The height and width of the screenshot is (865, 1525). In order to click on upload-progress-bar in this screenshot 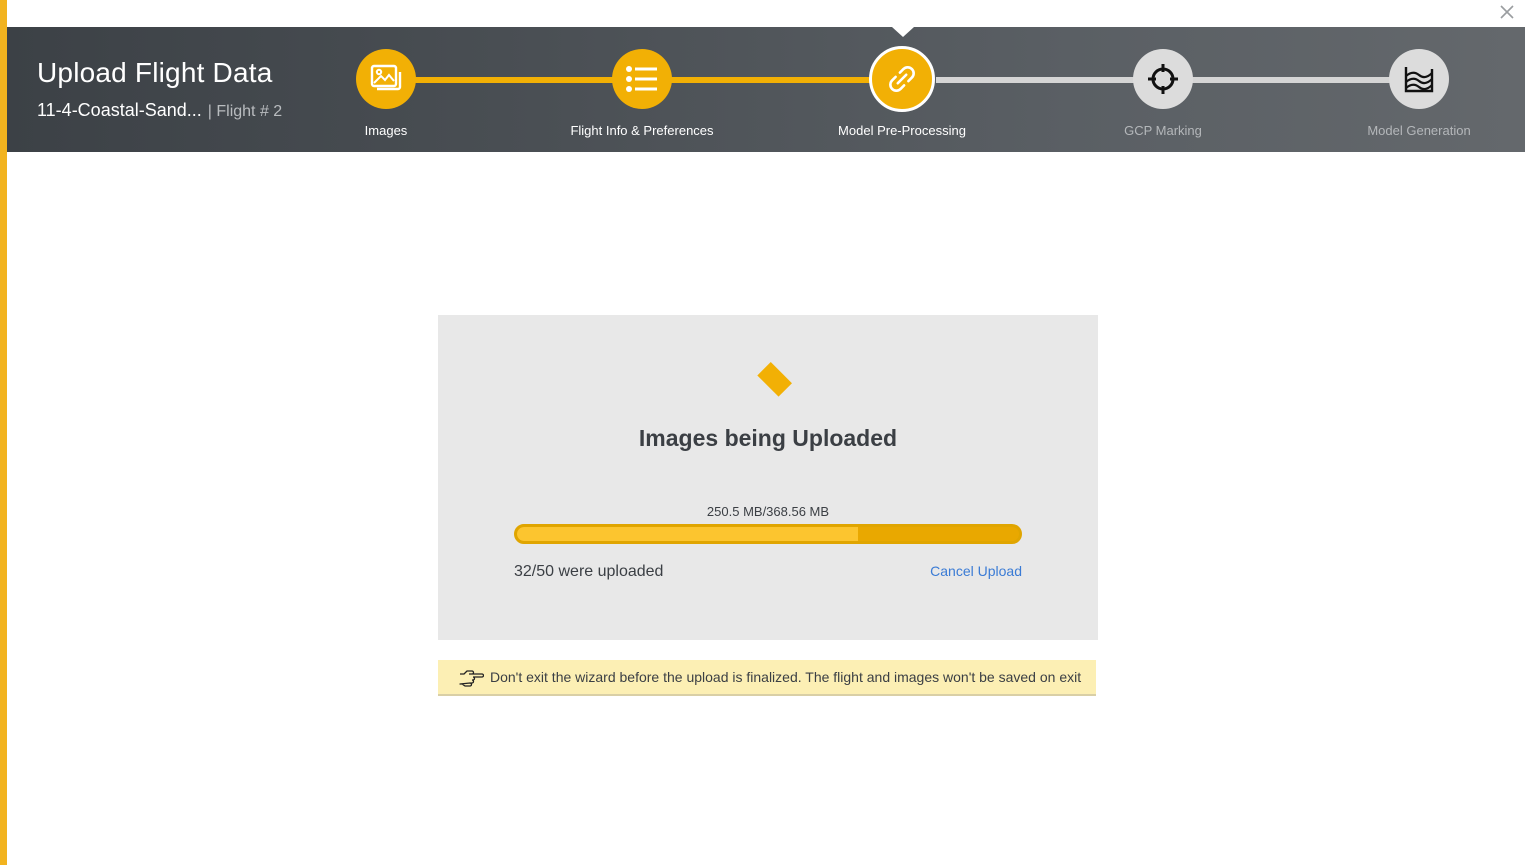, I will do `click(768, 534)`.